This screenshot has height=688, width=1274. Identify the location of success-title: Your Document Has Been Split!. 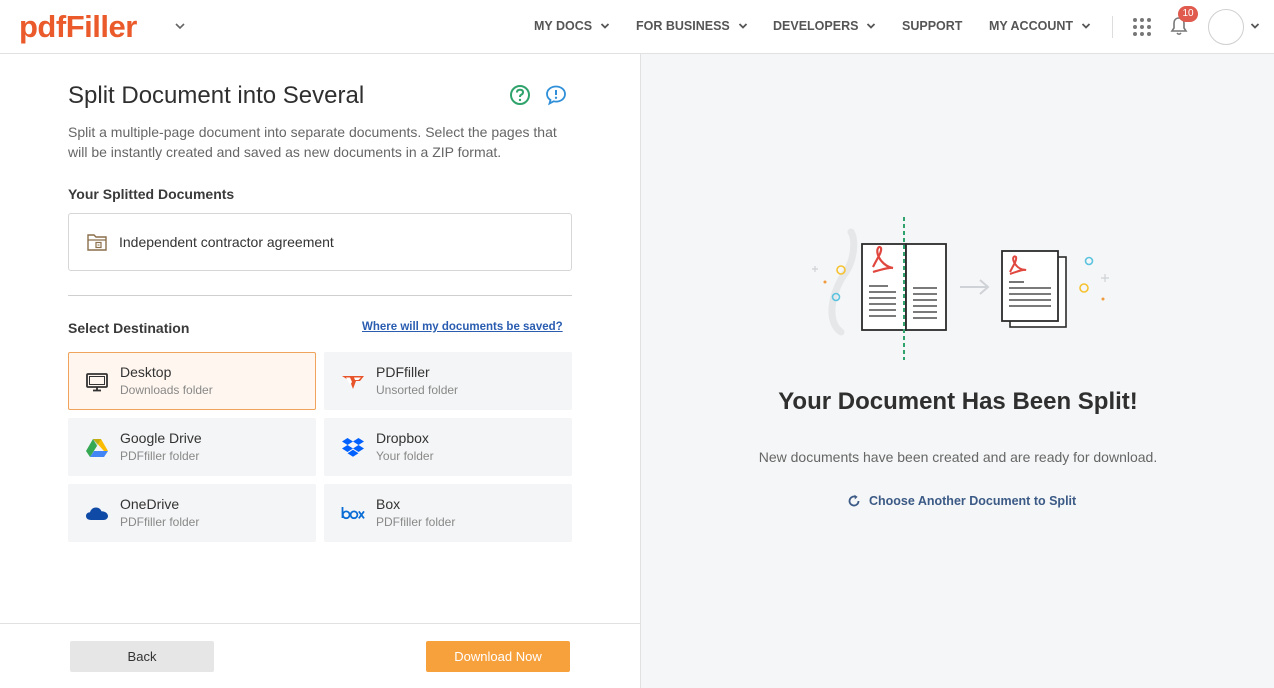
(958, 401).